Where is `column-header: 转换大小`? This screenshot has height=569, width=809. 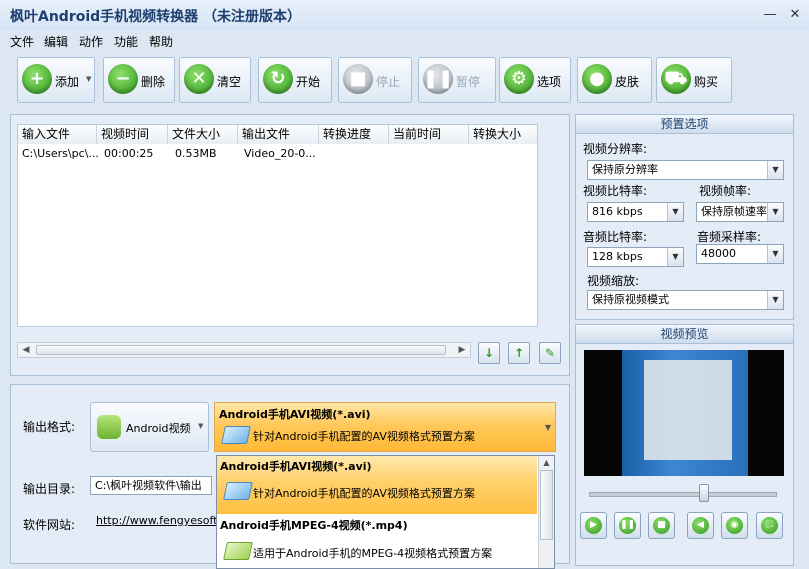
column-header: 转换大小 is located at coordinates (503, 134).